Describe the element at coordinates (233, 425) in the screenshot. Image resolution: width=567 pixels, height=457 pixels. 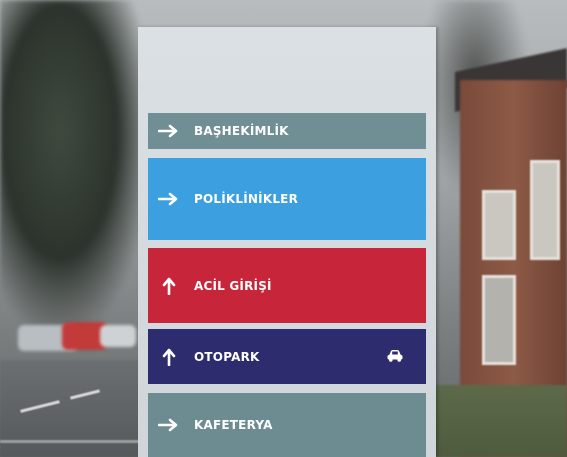
I see `panel-label: KAFETERYA` at that location.